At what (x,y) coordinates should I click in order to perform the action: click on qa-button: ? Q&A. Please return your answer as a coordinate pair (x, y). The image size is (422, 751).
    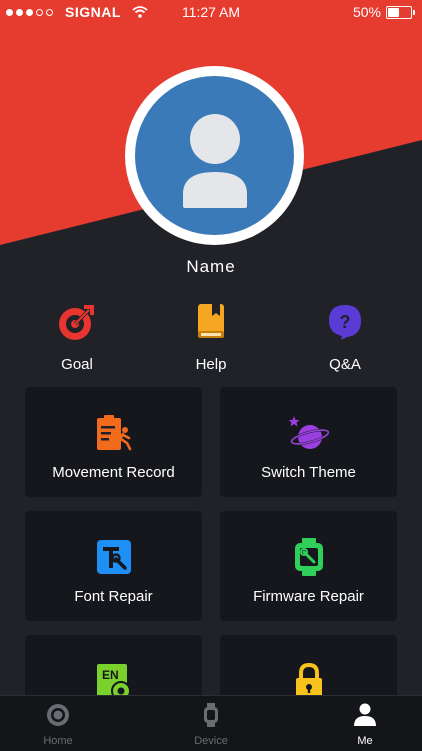
    Looking at the image, I should click on (345, 337).